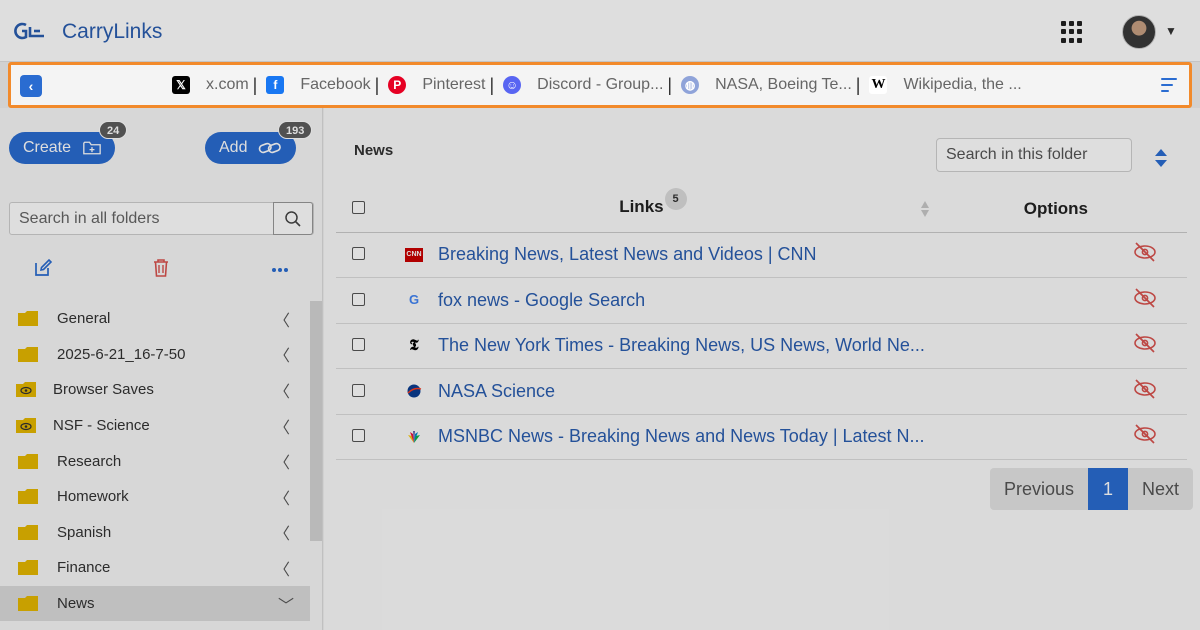  What do you see at coordinates (1161, 158) in the screenshot?
I see `sort-icon` at bounding box center [1161, 158].